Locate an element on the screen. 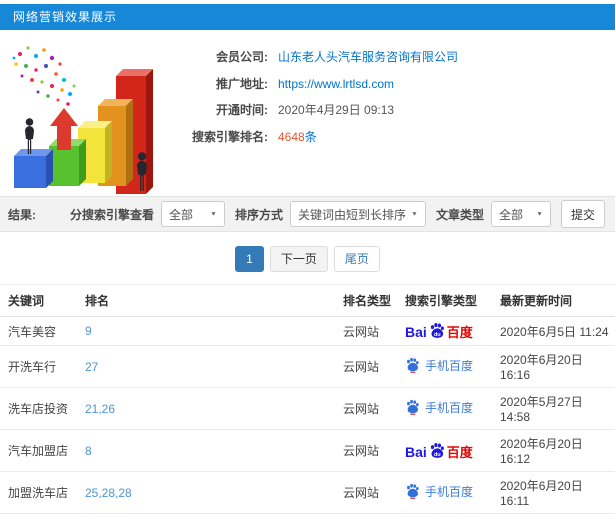 This screenshot has height=520, width=615. keyword-cell: 汽车美容 is located at coordinates (42, 331).